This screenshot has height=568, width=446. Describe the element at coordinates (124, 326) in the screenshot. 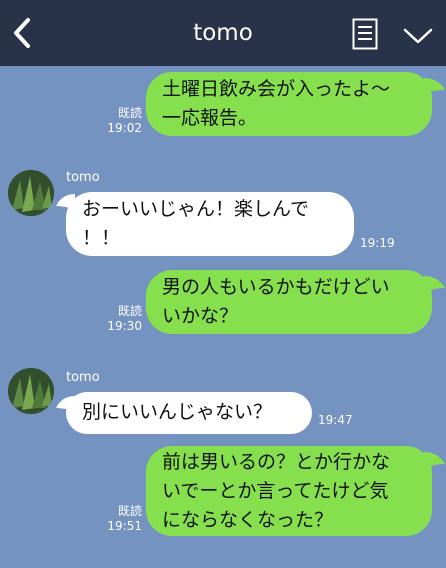

I see `message-time: 19:30` at that location.